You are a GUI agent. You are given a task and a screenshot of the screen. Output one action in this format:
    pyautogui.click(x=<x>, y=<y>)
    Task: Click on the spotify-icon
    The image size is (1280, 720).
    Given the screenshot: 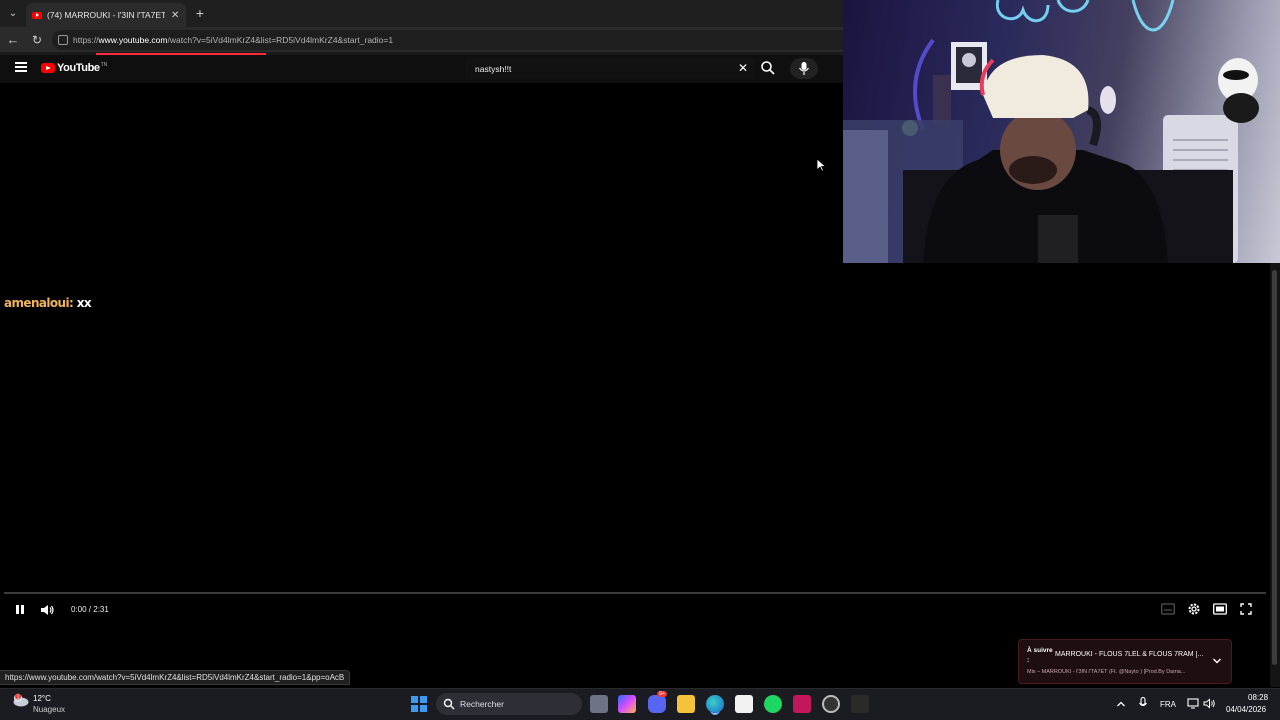 What is the action you would take?
    pyautogui.click(x=773, y=704)
    